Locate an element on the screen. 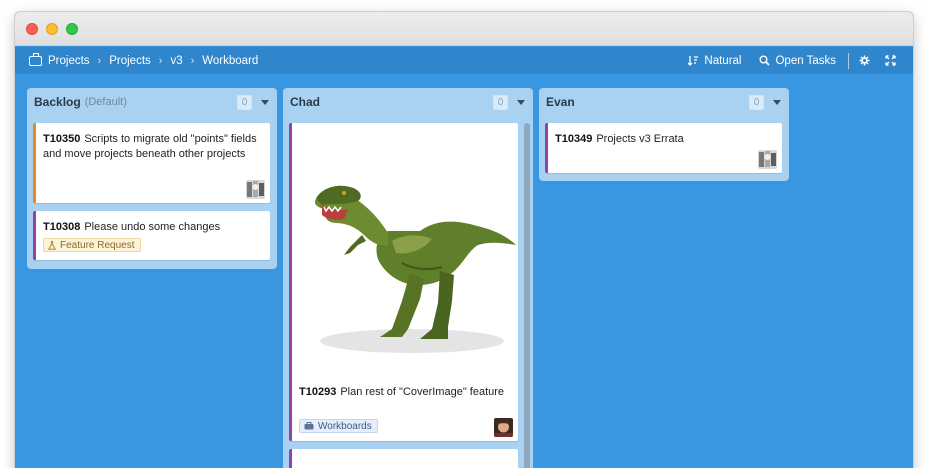  task-id: T10308 is located at coordinates (61, 227).